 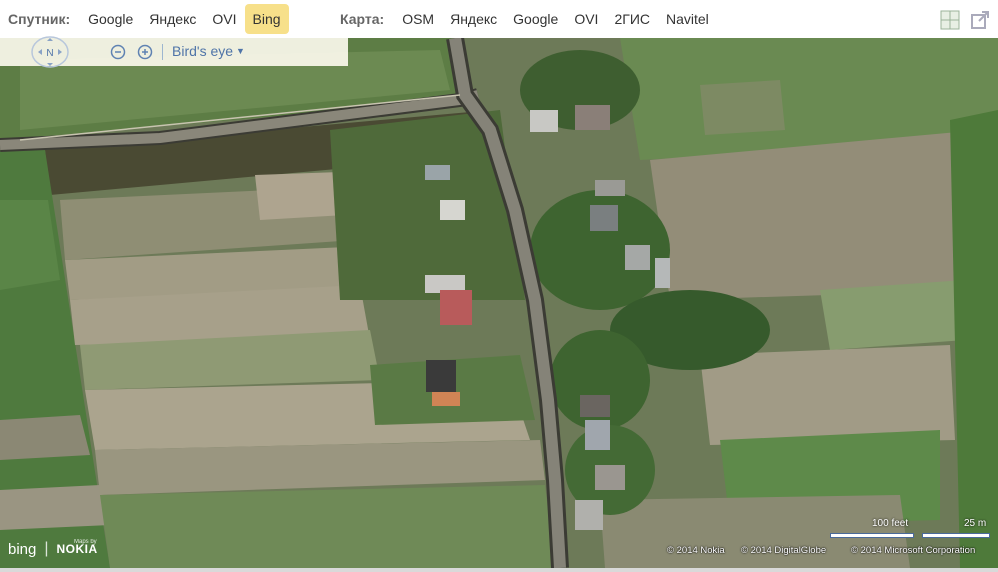 What do you see at coordinates (586, 19) in the screenshot?
I see `map-ovi: OVI` at bounding box center [586, 19].